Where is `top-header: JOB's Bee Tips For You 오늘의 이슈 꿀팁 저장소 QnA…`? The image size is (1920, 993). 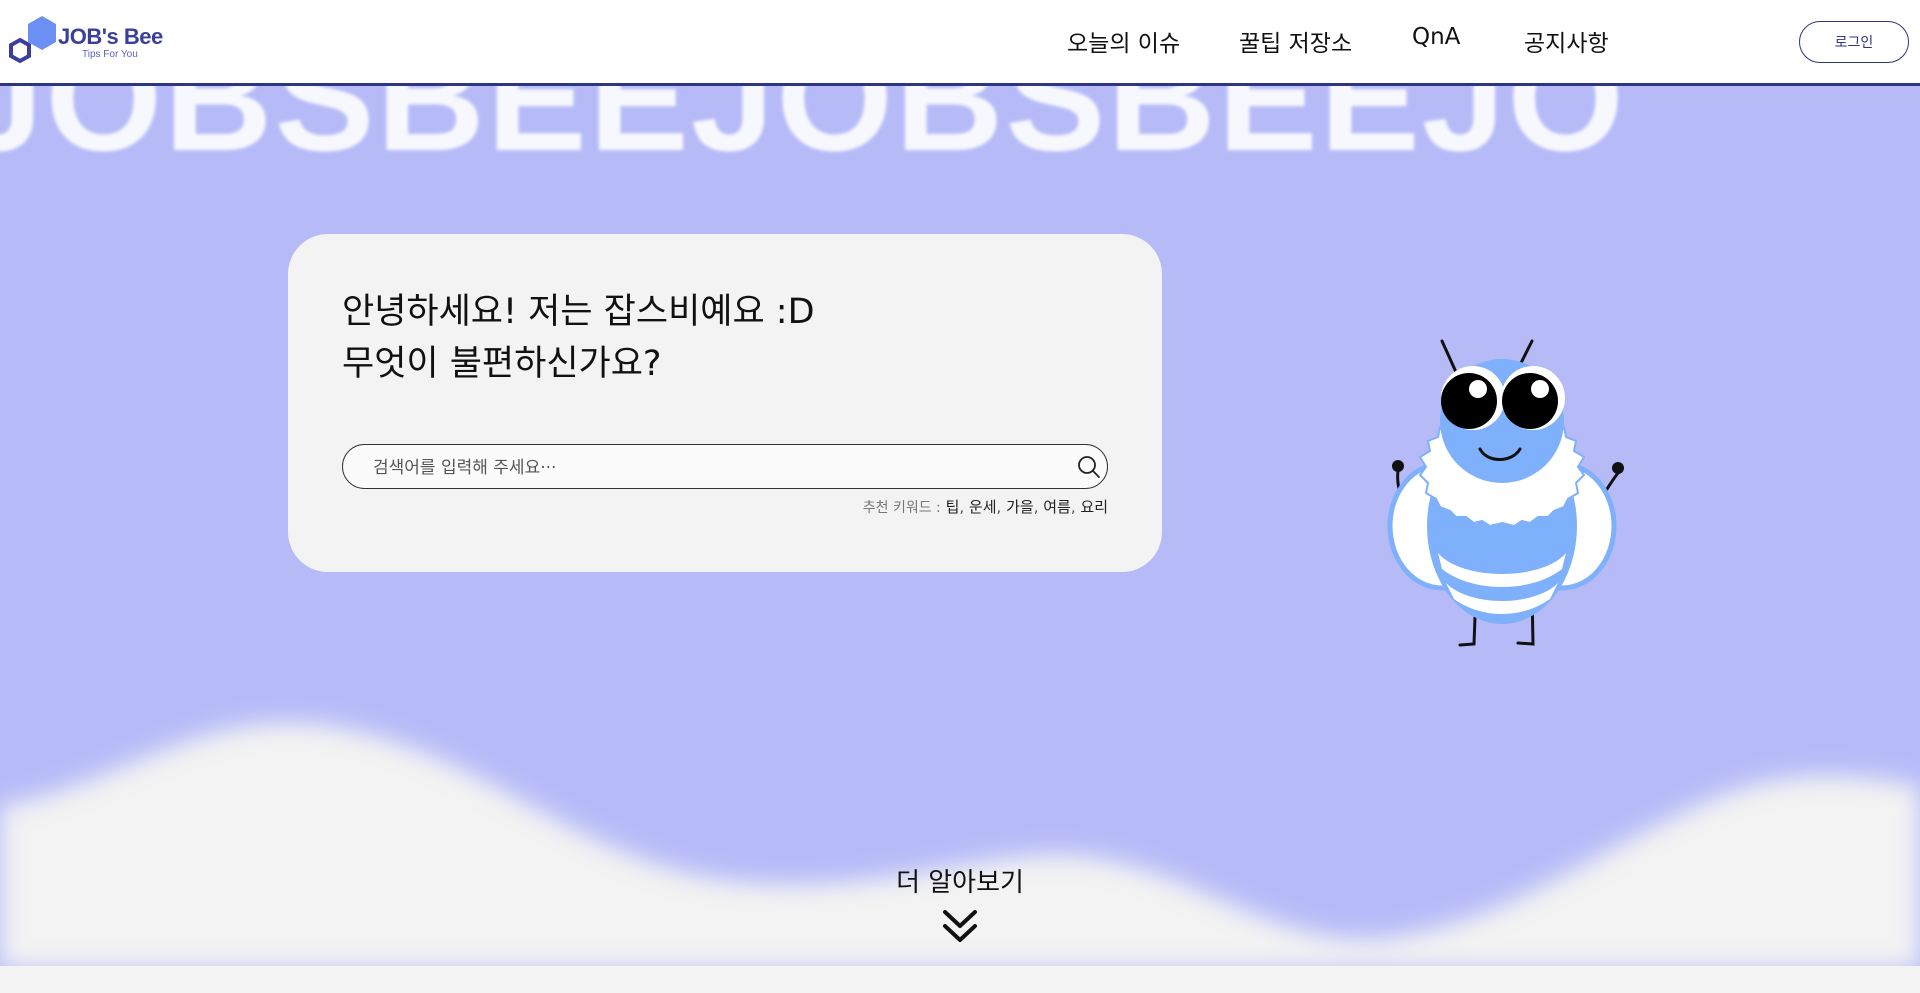
top-header: JOB's Bee Tips For You 오늘의 이슈 꿀팁 저장소 QnA… is located at coordinates (960, 43).